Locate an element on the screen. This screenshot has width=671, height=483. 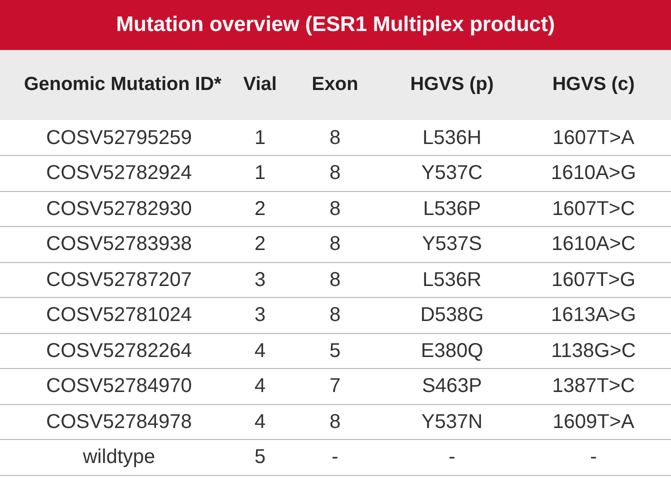
table-cell: 7 is located at coordinates (335, 386).